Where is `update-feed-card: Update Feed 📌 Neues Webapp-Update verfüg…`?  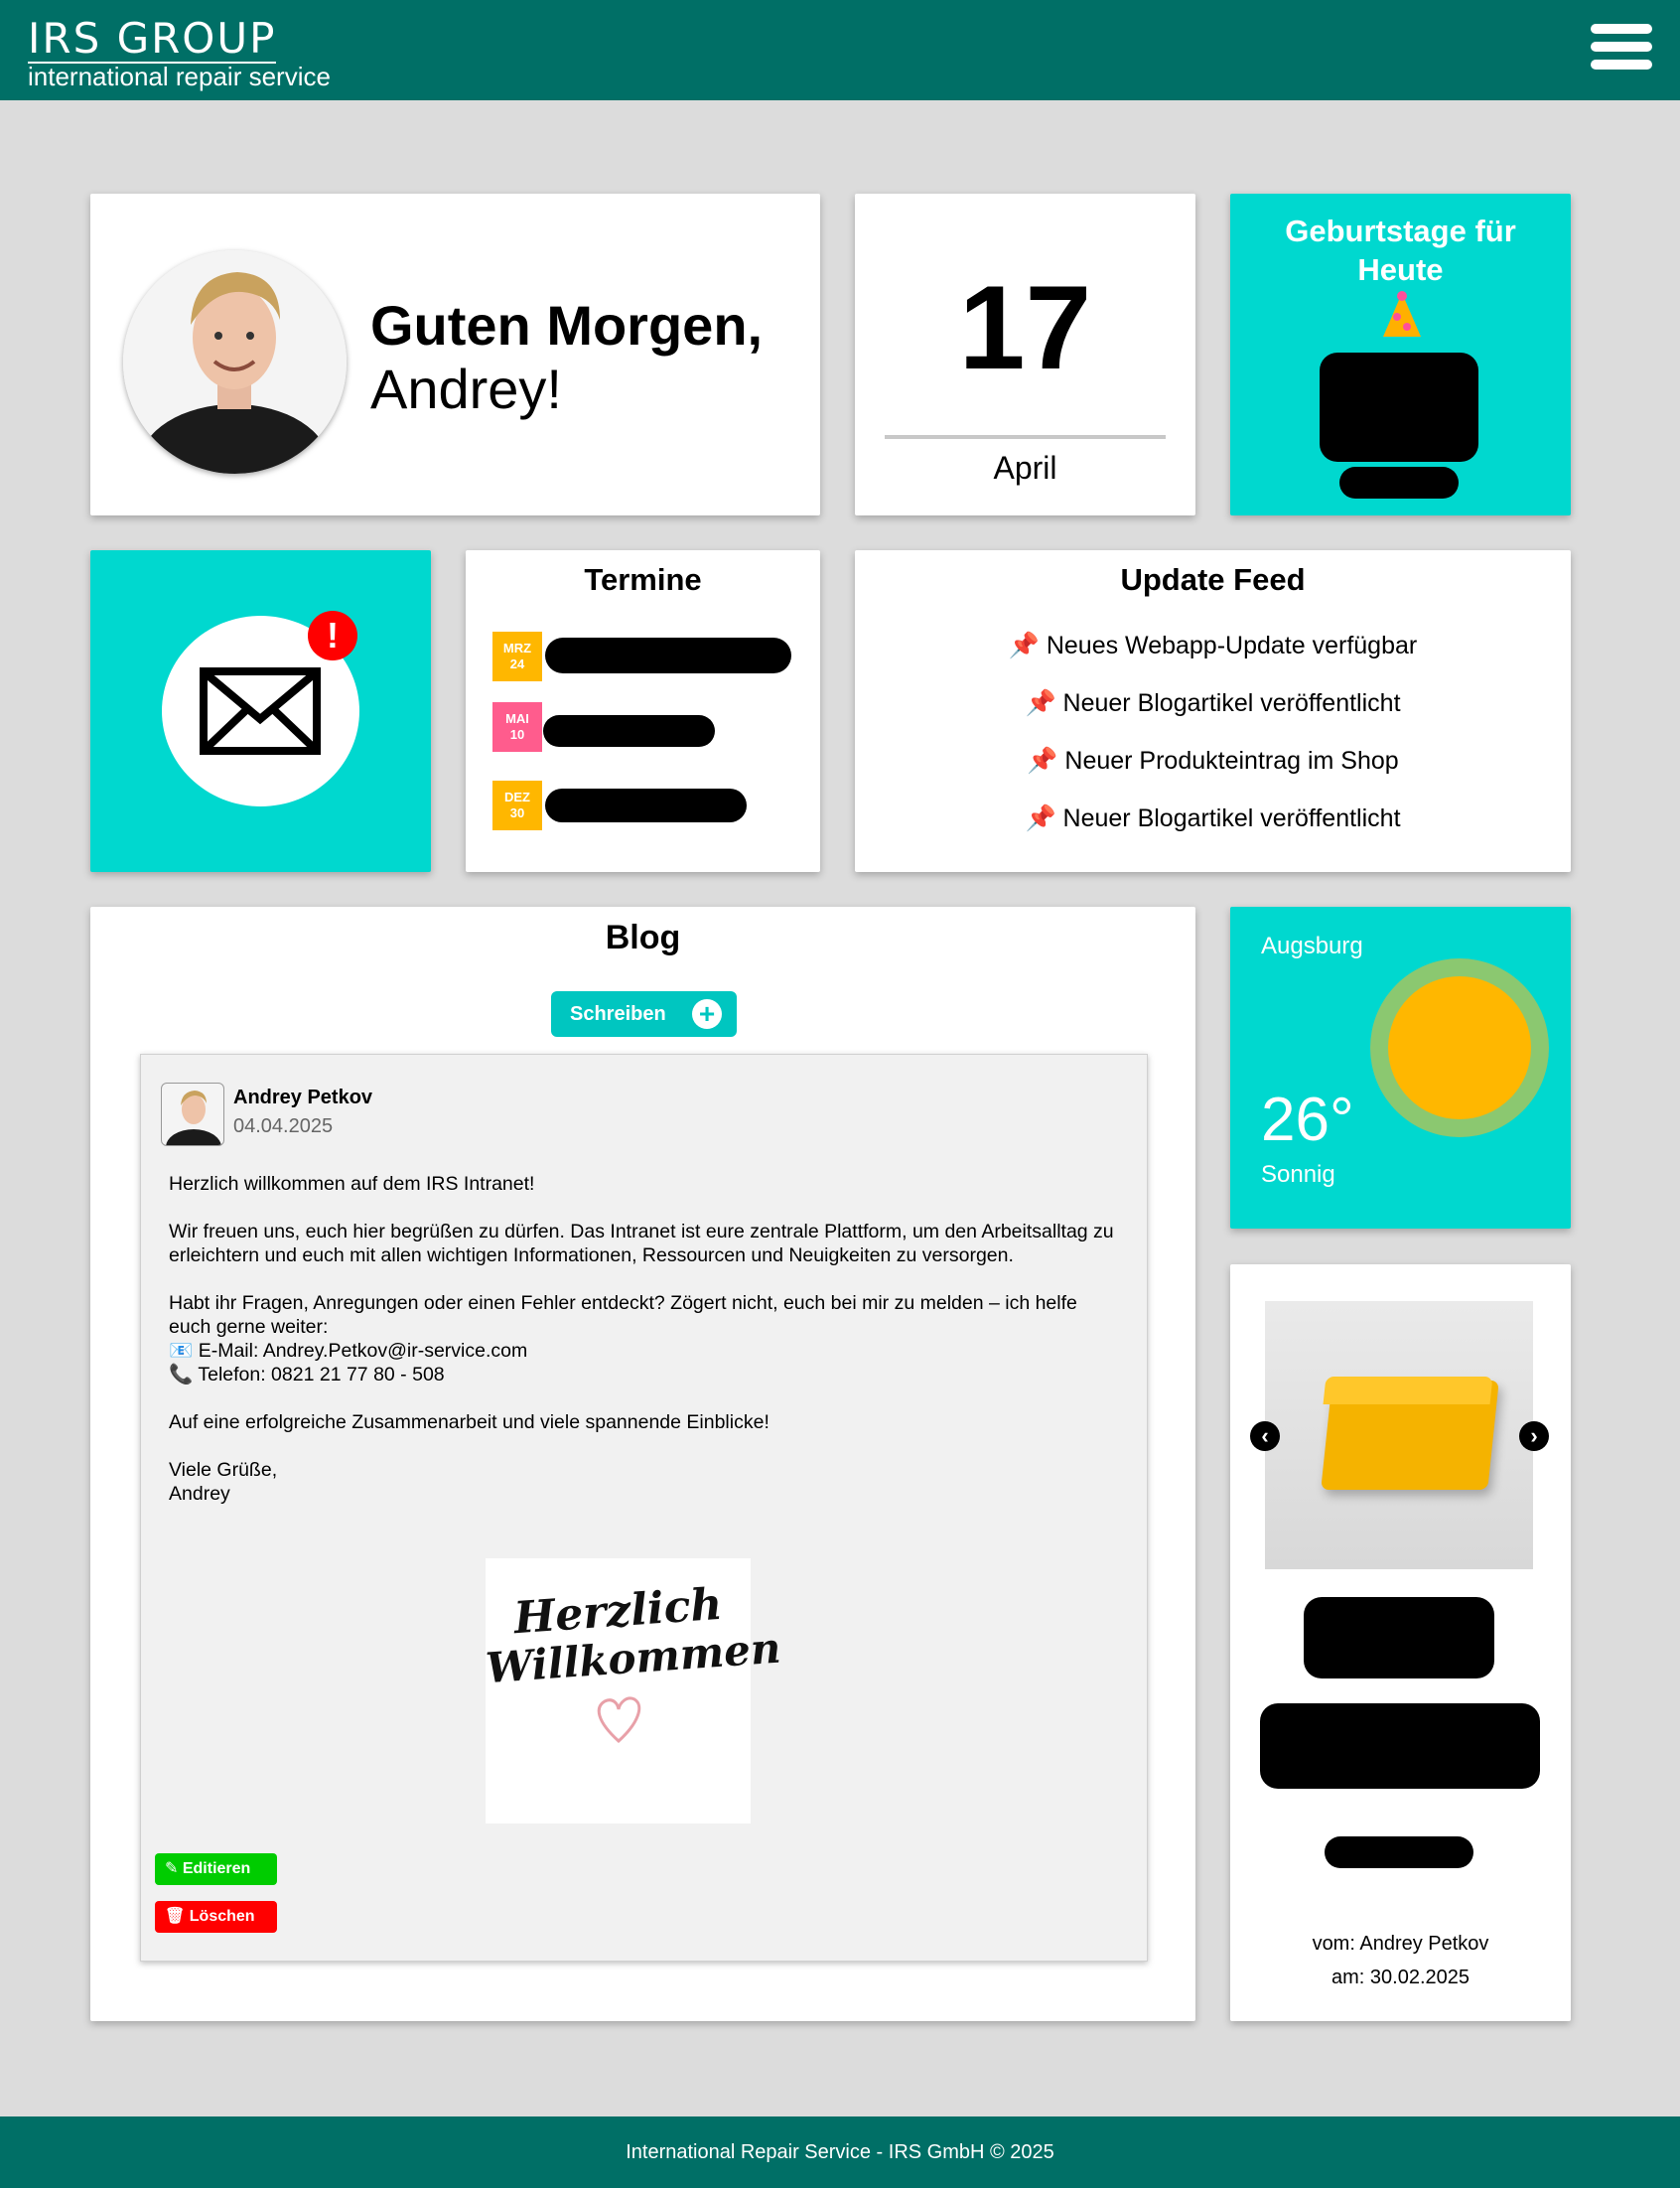 update-feed-card: Update Feed 📌 Neues Webapp-Update verfüg… is located at coordinates (1213, 711).